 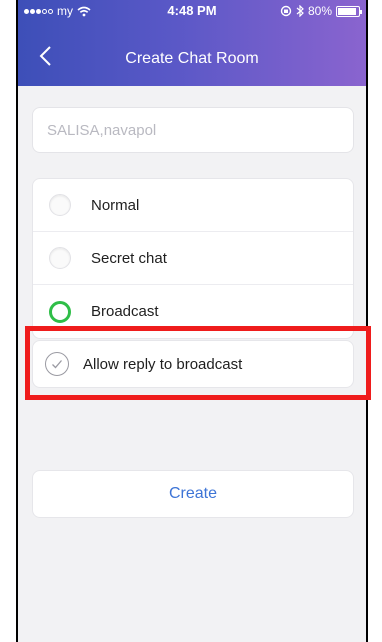 What do you see at coordinates (57, 364) in the screenshot?
I see `checkmark-circle-icon` at bounding box center [57, 364].